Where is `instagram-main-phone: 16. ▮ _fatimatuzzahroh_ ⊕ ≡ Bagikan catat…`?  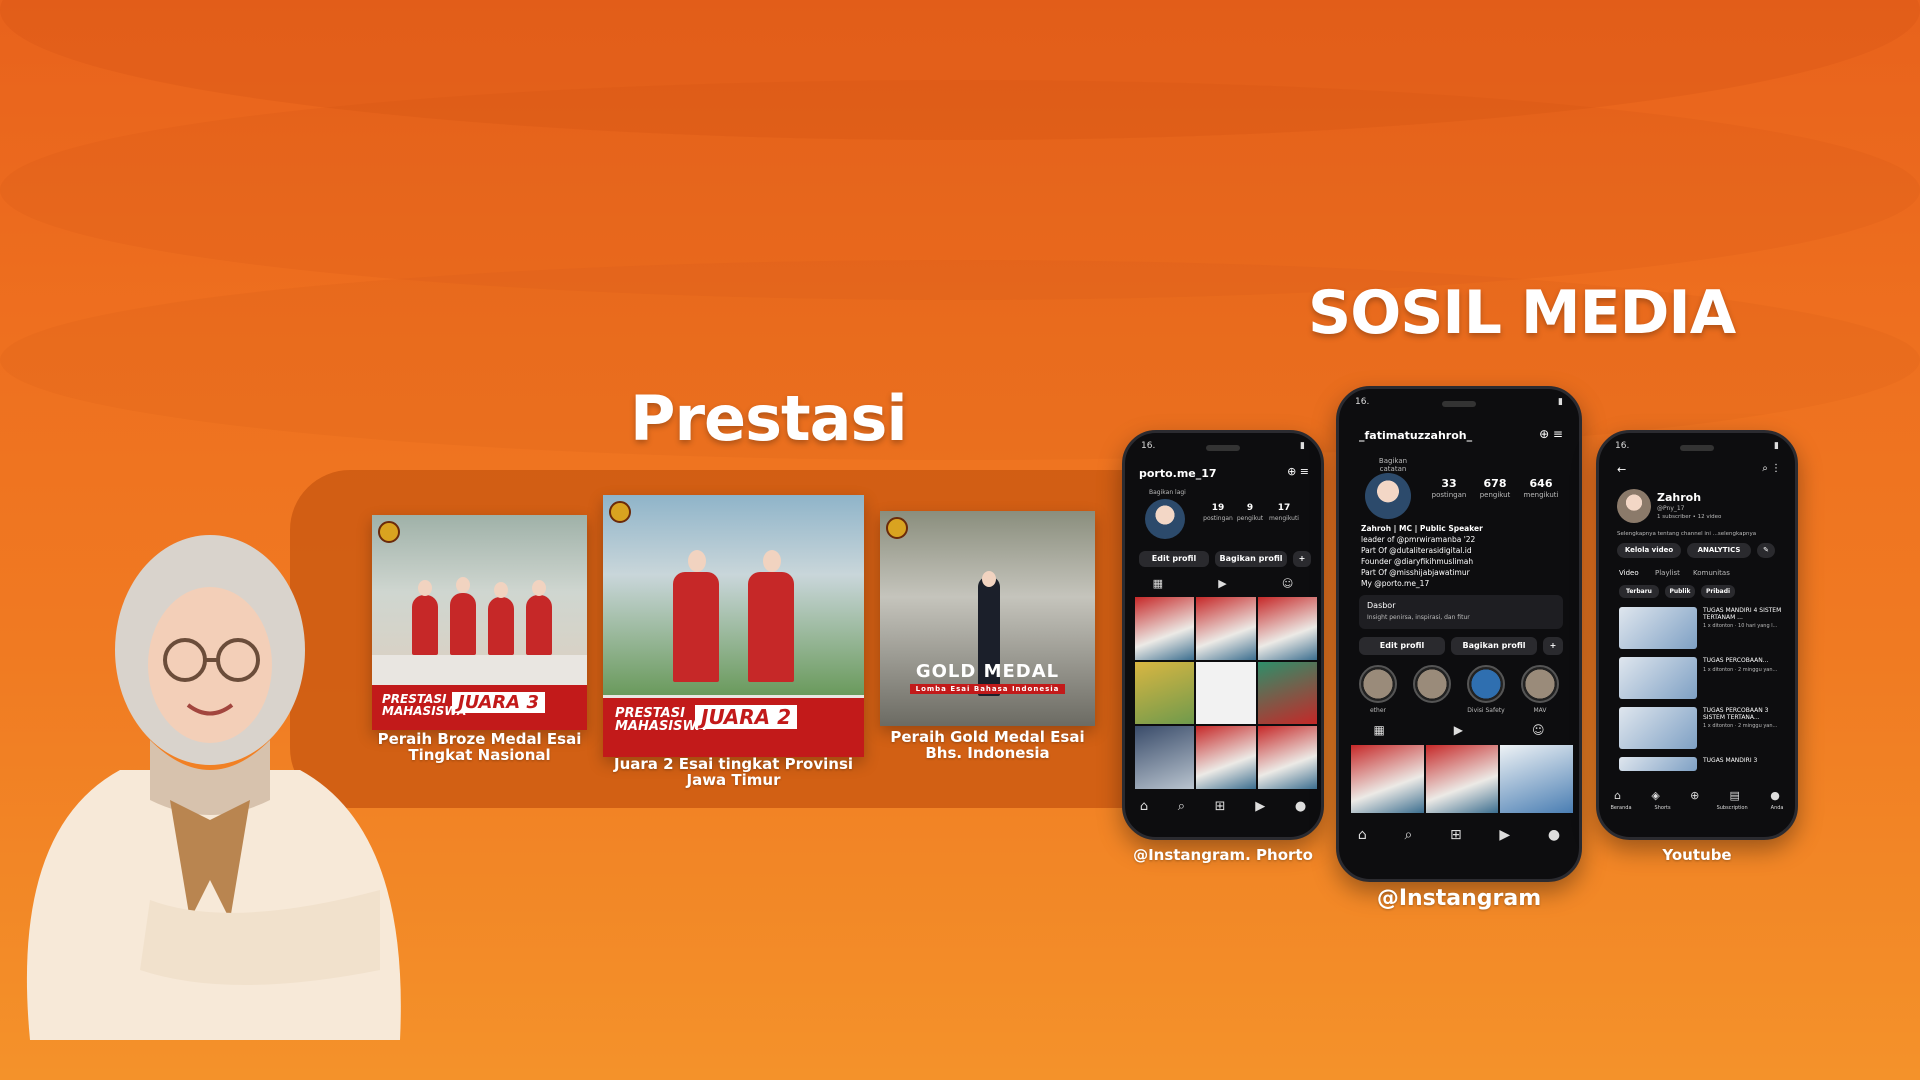 instagram-main-phone: 16. ▮ _fatimatuzzahroh_ ⊕ ≡ Bagikan catat… is located at coordinates (1459, 634).